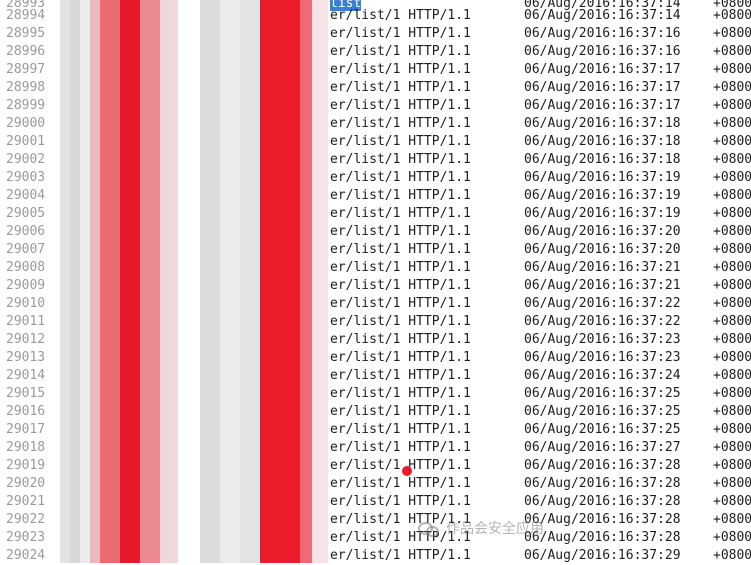 This screenshot has height=565, width=751. What do you see at coordinates (602, 447) in the screenshot?
I see `timestamp: 06/Aug/2016:16:37:27` at bounding box center [602, 447].